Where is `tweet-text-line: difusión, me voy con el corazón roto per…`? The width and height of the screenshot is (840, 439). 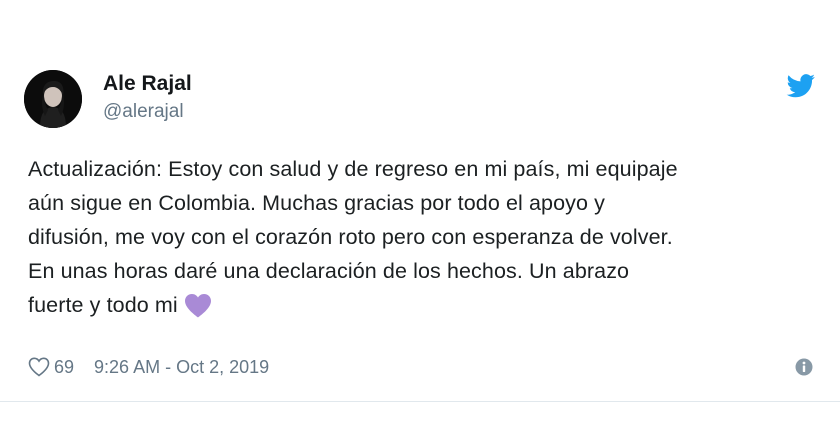 tweet-text-line: difusión, me voy con el corazón roto per… is located at coordinates (350, 237).